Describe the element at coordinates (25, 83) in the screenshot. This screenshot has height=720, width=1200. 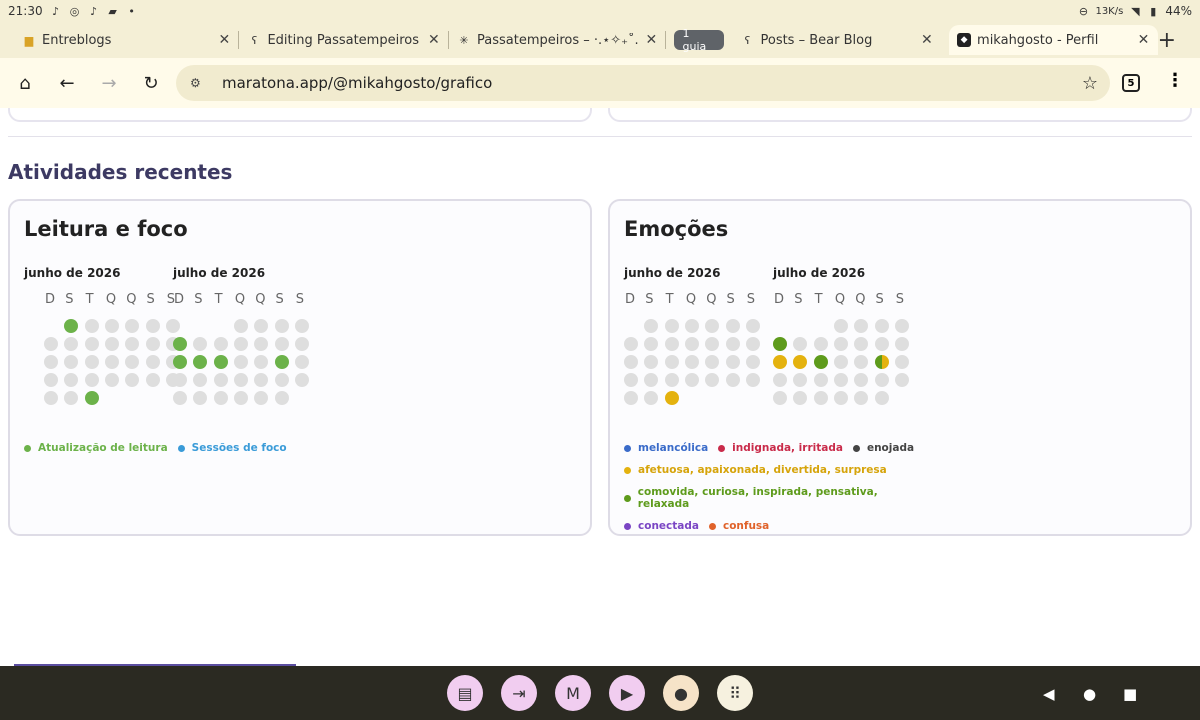
I see `home-icon: ⌂` at that location.